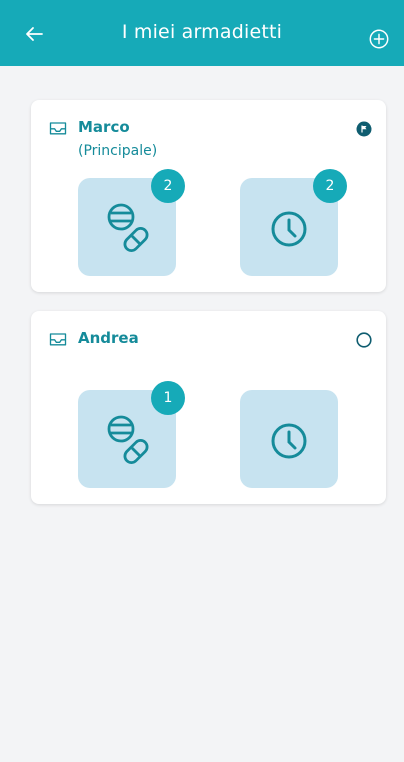  I want to click on cabinet-name: Marco, so click(104, 127).